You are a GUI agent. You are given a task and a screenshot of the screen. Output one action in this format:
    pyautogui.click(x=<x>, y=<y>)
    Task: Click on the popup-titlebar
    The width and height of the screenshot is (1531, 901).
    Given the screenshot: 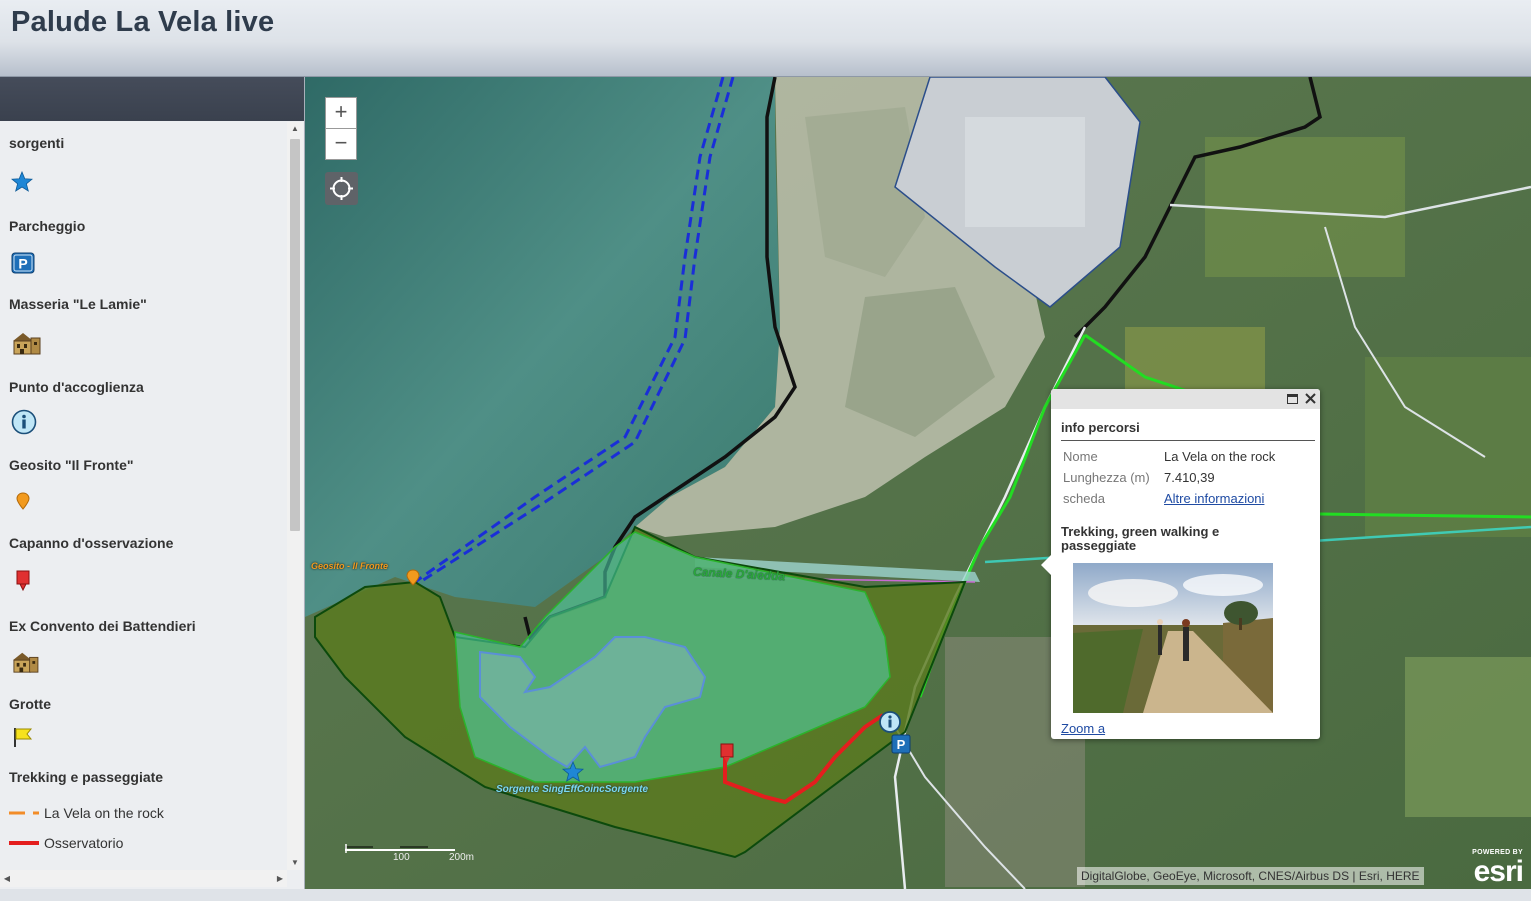 What is the action you would take?
    pyautogui.click(x=1185, y=399)
    